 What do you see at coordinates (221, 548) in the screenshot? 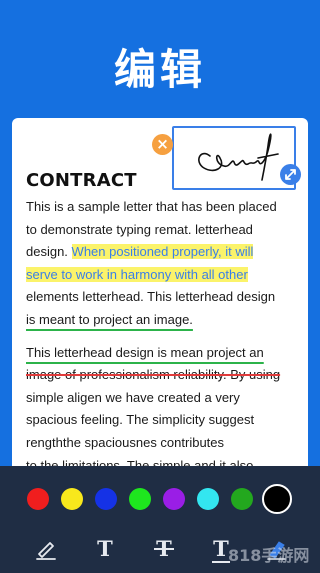
I see `underline-glyph: T` at bounding box center [221, 548].